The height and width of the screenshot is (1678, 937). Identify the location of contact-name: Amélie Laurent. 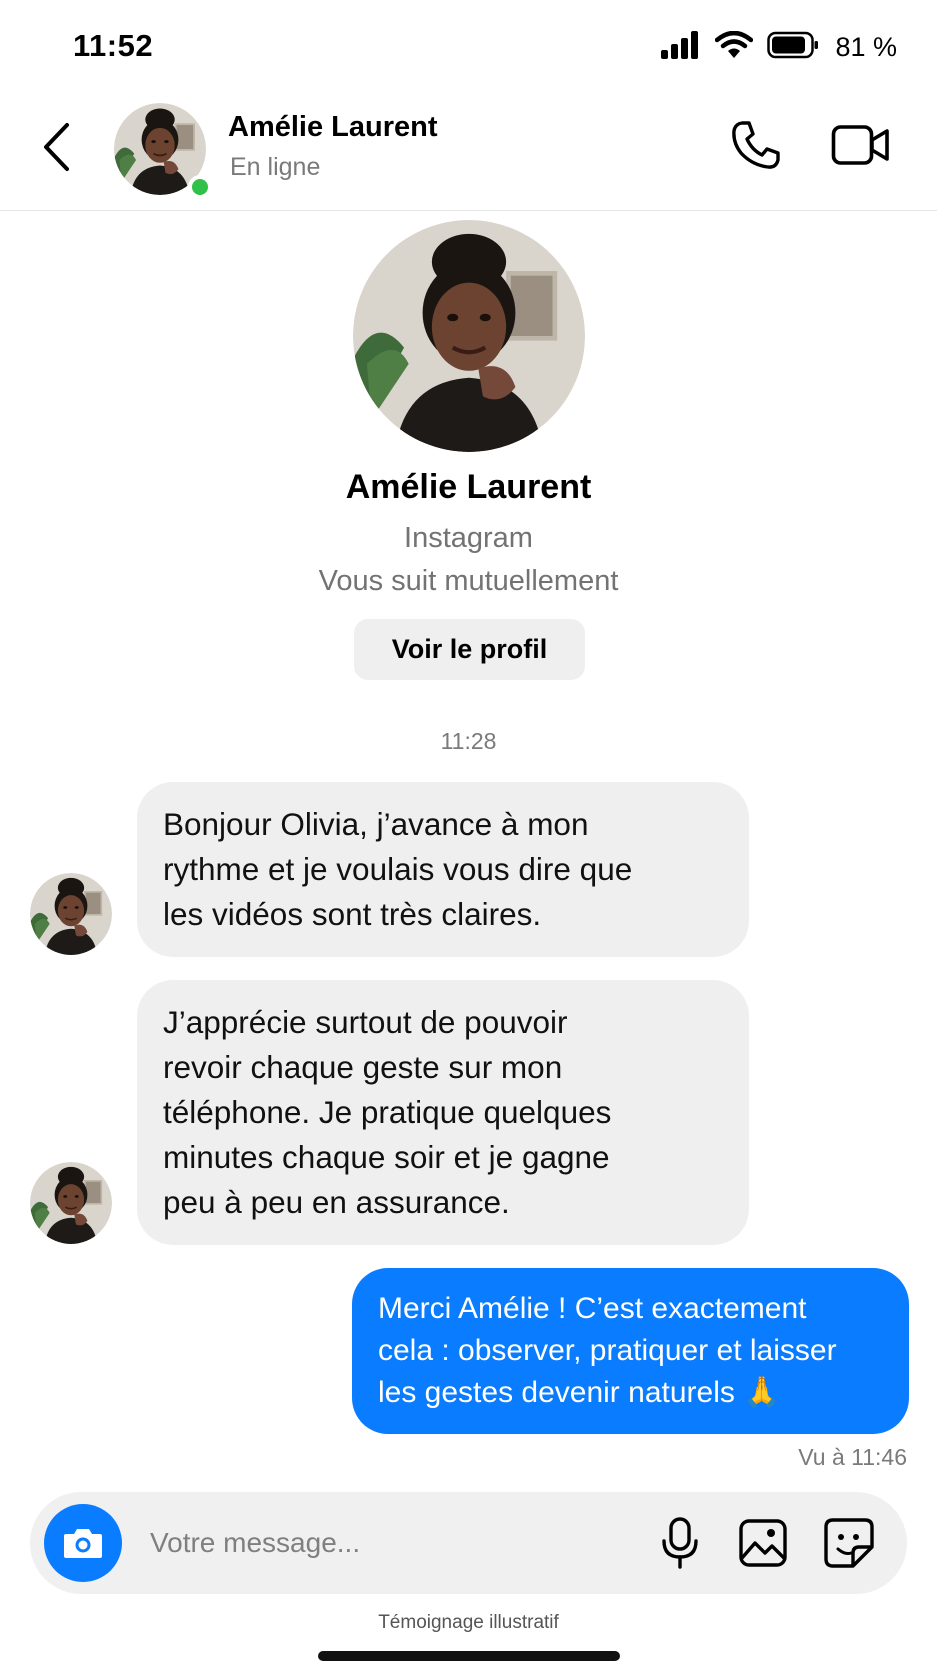
(333, 127).